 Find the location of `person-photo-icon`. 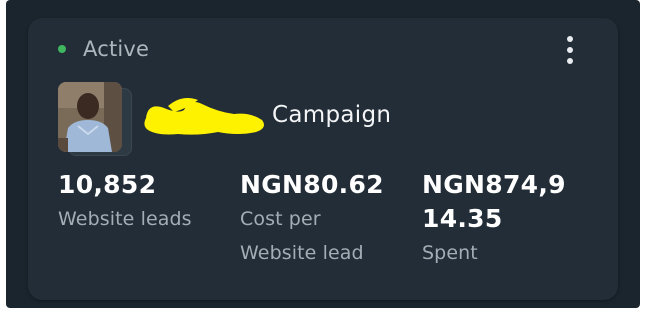

person-photo-icon is located at coordinates (90, 117).